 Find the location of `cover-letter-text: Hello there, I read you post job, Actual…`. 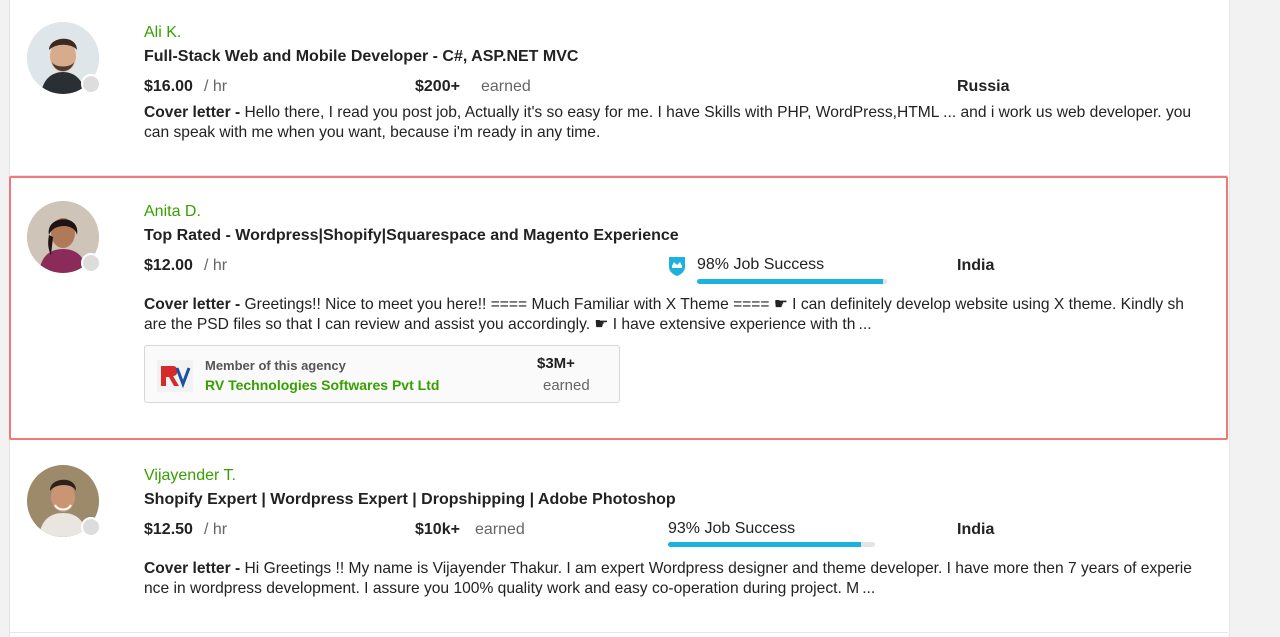

cover-letter-text: Hello there, I read you post job, Actual… is located at coordinates (668, 122).